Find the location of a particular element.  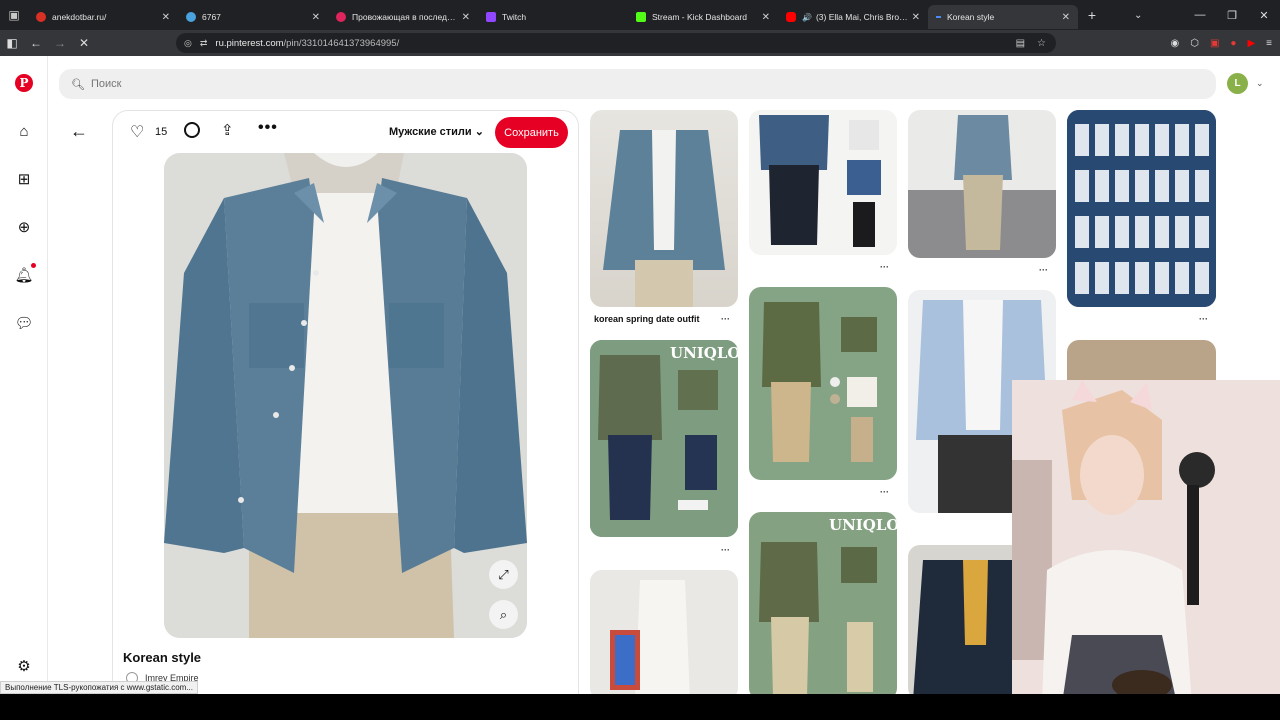

reader-mode-icon: ▤ is located at coordinates (1020, 43).